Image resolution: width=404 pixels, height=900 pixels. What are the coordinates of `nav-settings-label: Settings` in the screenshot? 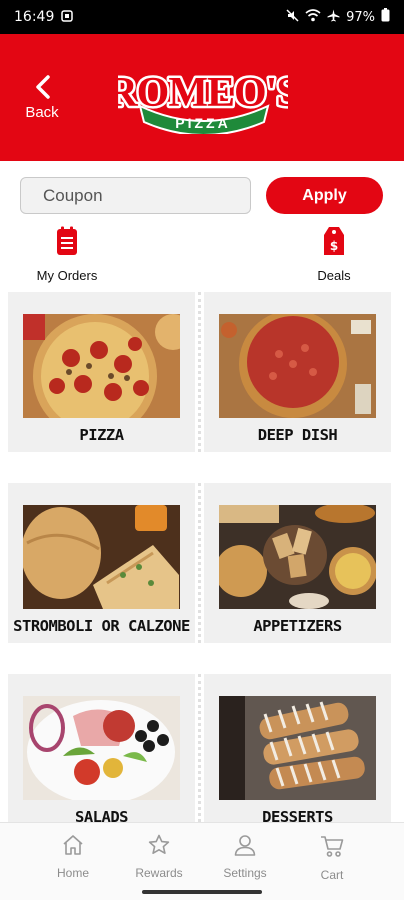 It's located at (245, 873).